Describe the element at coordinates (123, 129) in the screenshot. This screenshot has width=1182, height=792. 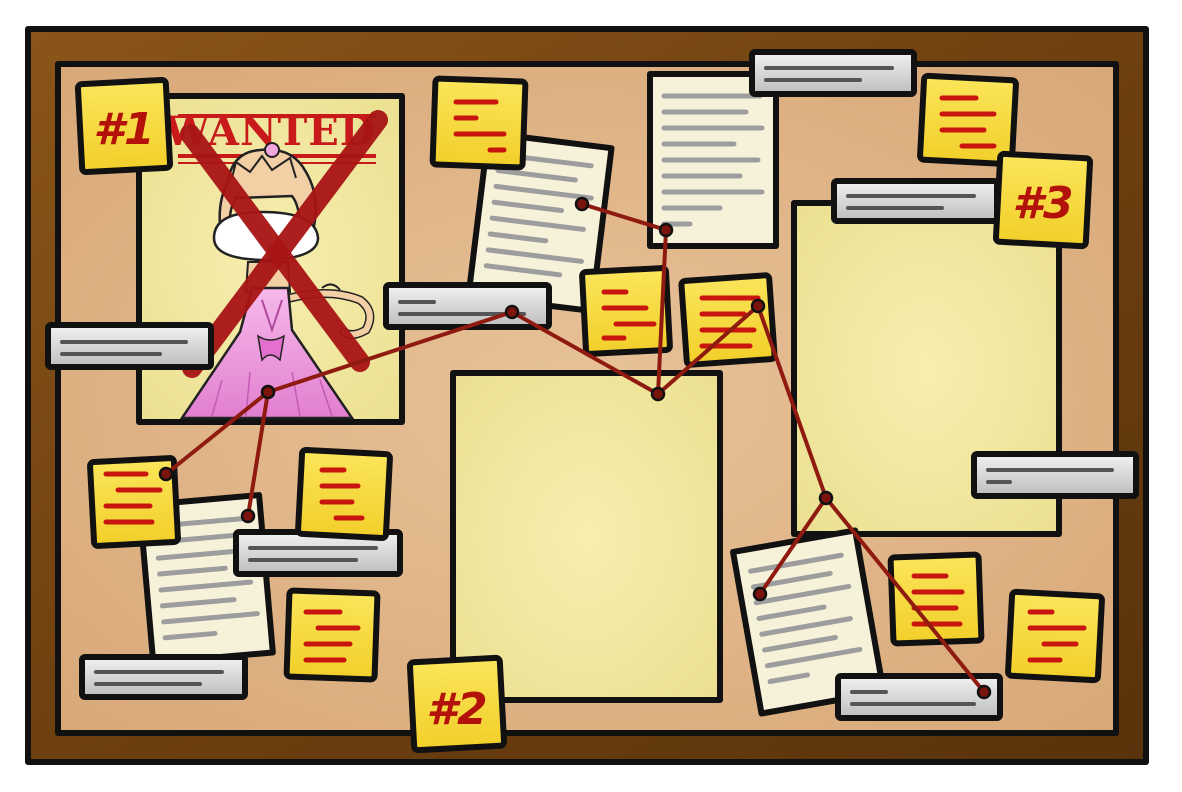
I see `marker-label-1: #1` at that location.